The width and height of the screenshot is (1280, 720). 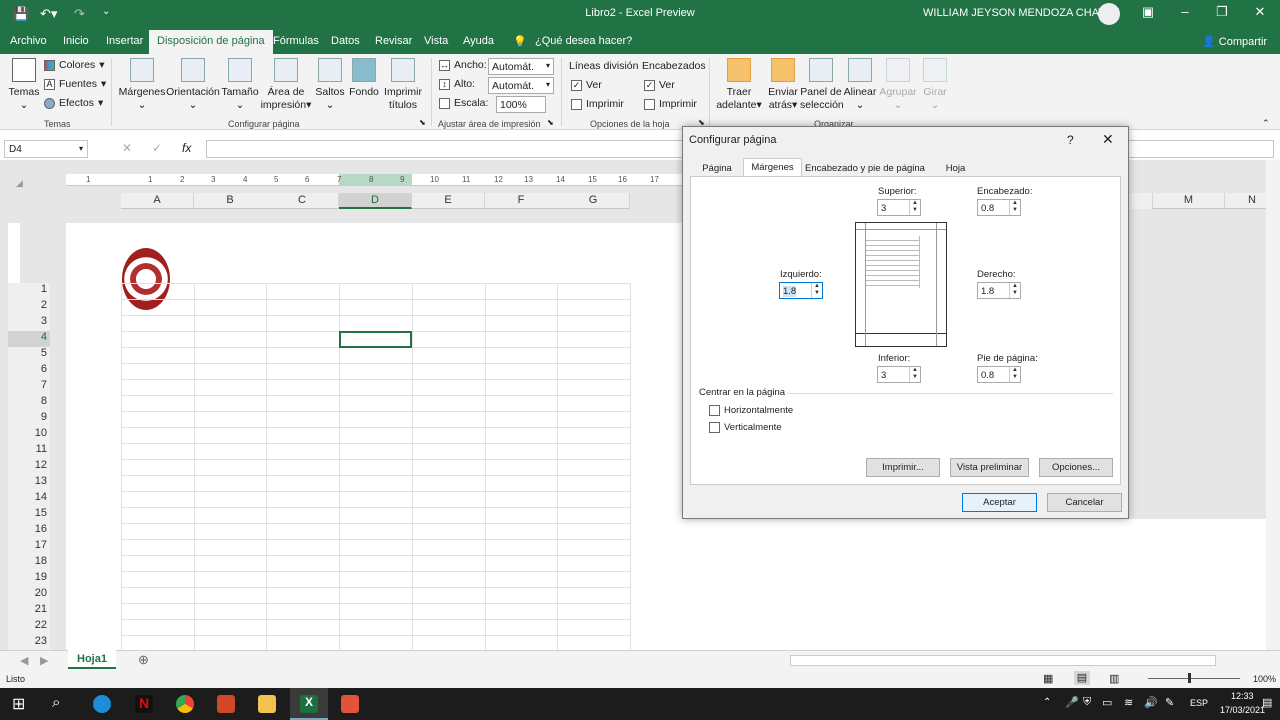 What do you see at coordinates (29, 579) in the screenshot?
I see `row-header-19: 19` at bounding box center [29, 579].